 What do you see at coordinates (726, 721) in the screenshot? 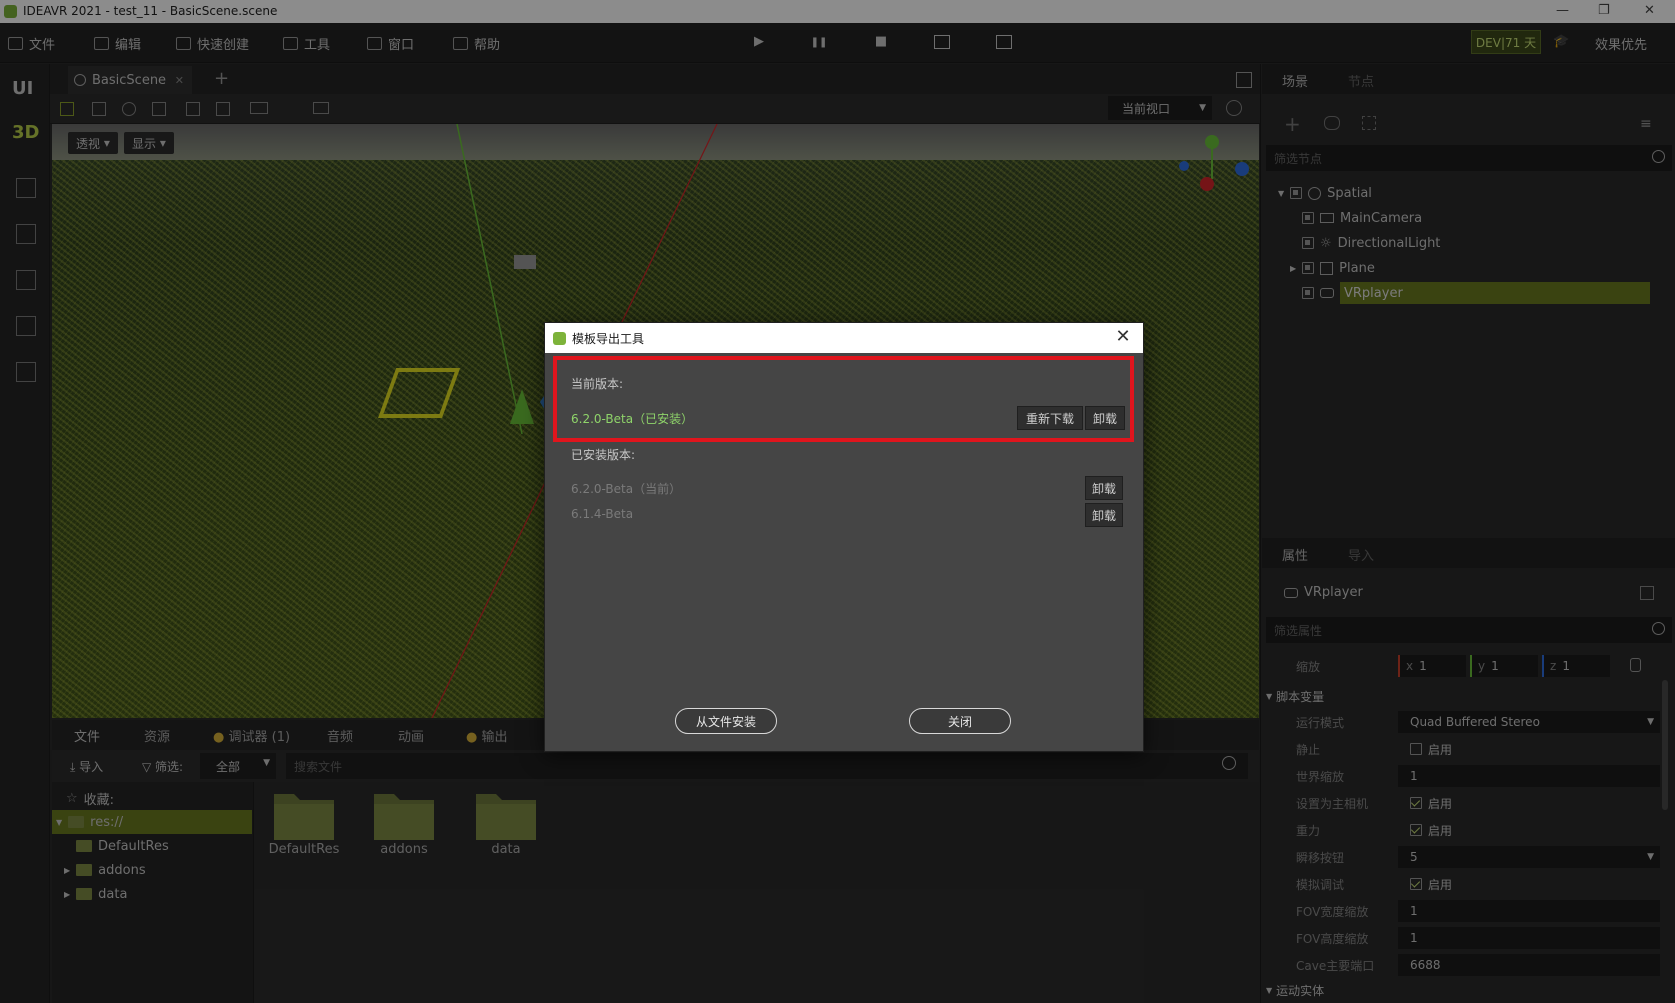
I see `install-from-file-button: 从文件安装` at bounding box center [726, 721].